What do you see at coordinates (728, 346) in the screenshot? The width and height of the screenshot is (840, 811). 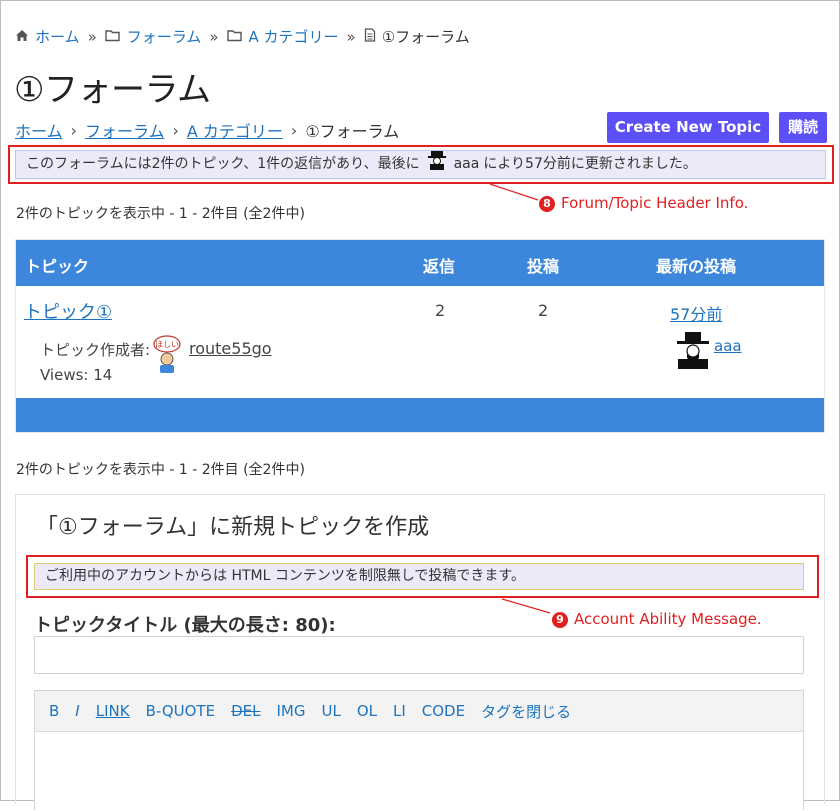 I see `latest-post-user-link: aaa` at bounding box center [728, 346].